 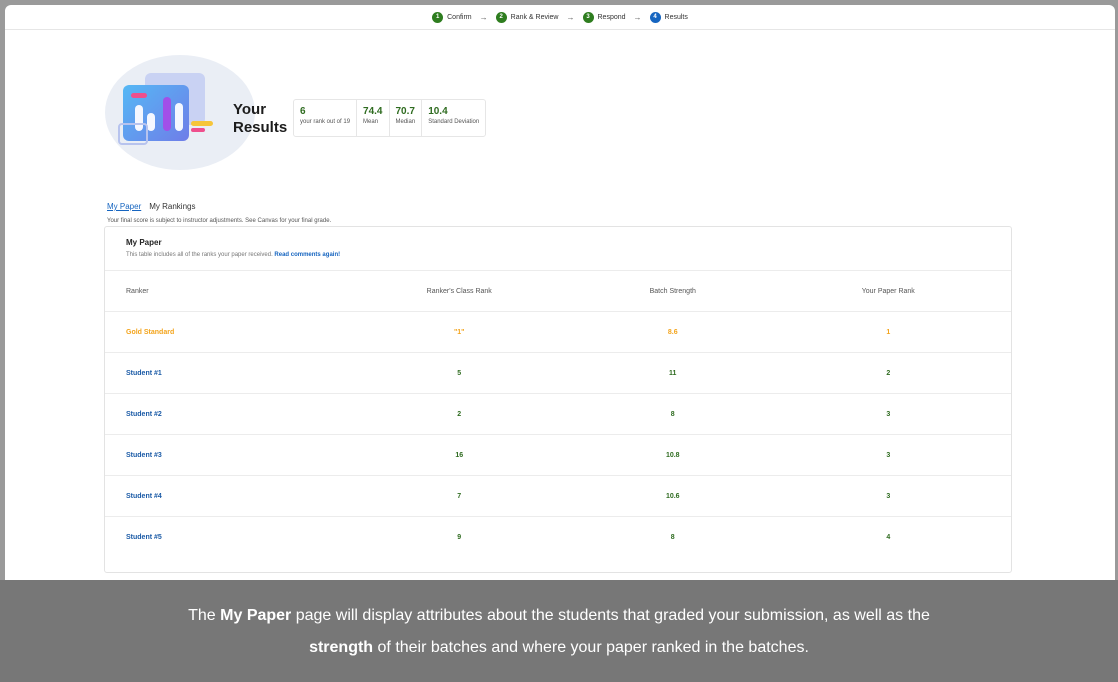 What do you see at coordinates (454, 115) in the screenshot?
I see `stat-std-dev: 10.4 Standard Deviation` at bounding box center [454, 115].